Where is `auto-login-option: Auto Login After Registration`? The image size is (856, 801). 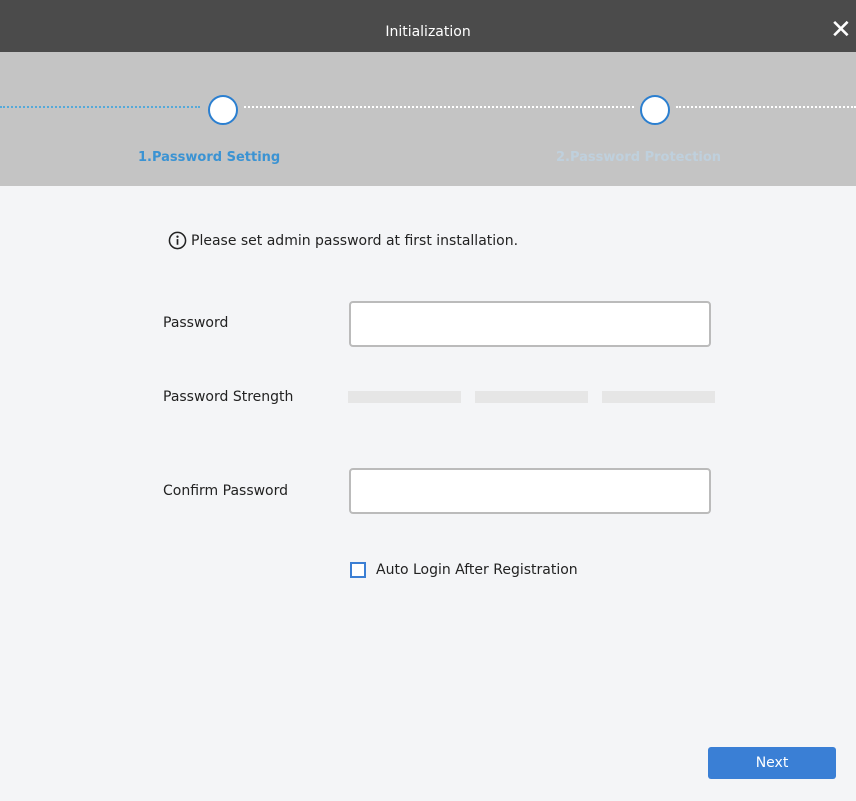 auto-login-option: Auto Login After Registration is located at coordinates (464, 570).